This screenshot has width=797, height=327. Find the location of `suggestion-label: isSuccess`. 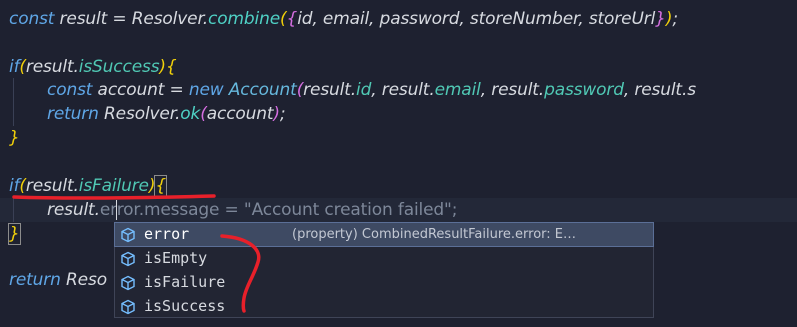

suggestion-label: isSuccess is located at coordinates (185, 306).